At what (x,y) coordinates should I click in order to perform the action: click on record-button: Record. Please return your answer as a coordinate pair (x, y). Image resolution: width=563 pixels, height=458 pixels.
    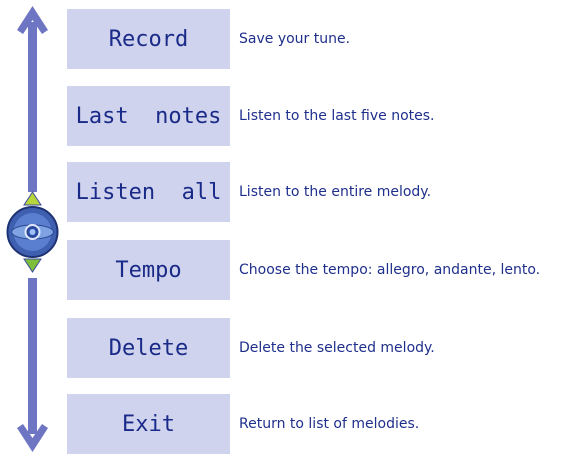
    Looking at the image, I should click on (148, 39).